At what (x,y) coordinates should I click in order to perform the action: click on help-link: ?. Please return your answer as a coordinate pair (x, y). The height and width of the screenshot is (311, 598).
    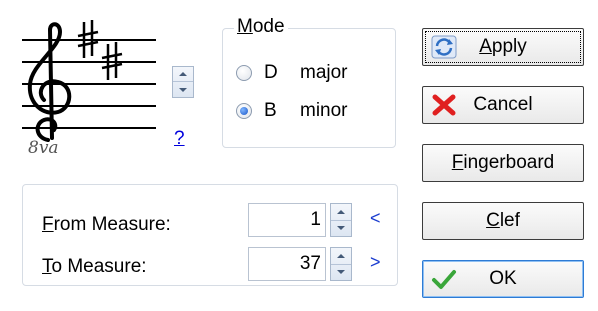
    Looking at the image, I should click on (179, 139).